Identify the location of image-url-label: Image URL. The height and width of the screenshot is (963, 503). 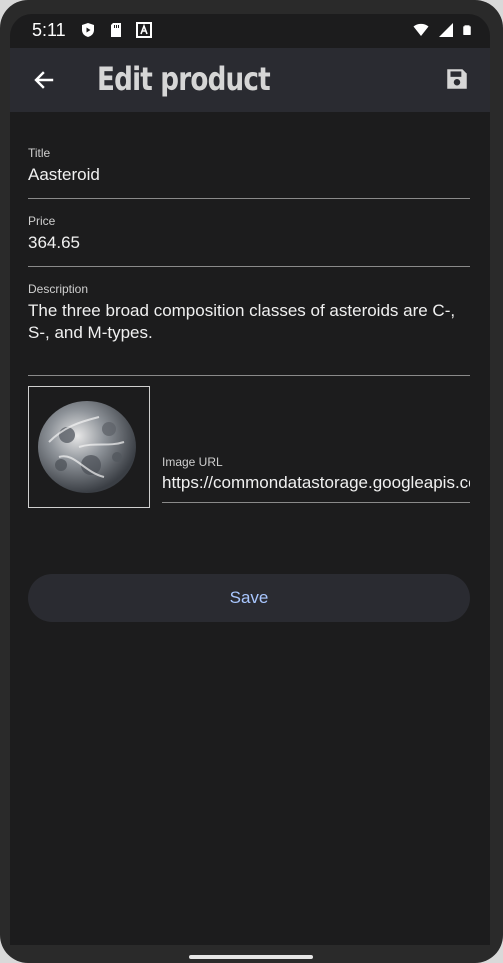
(192, 462).